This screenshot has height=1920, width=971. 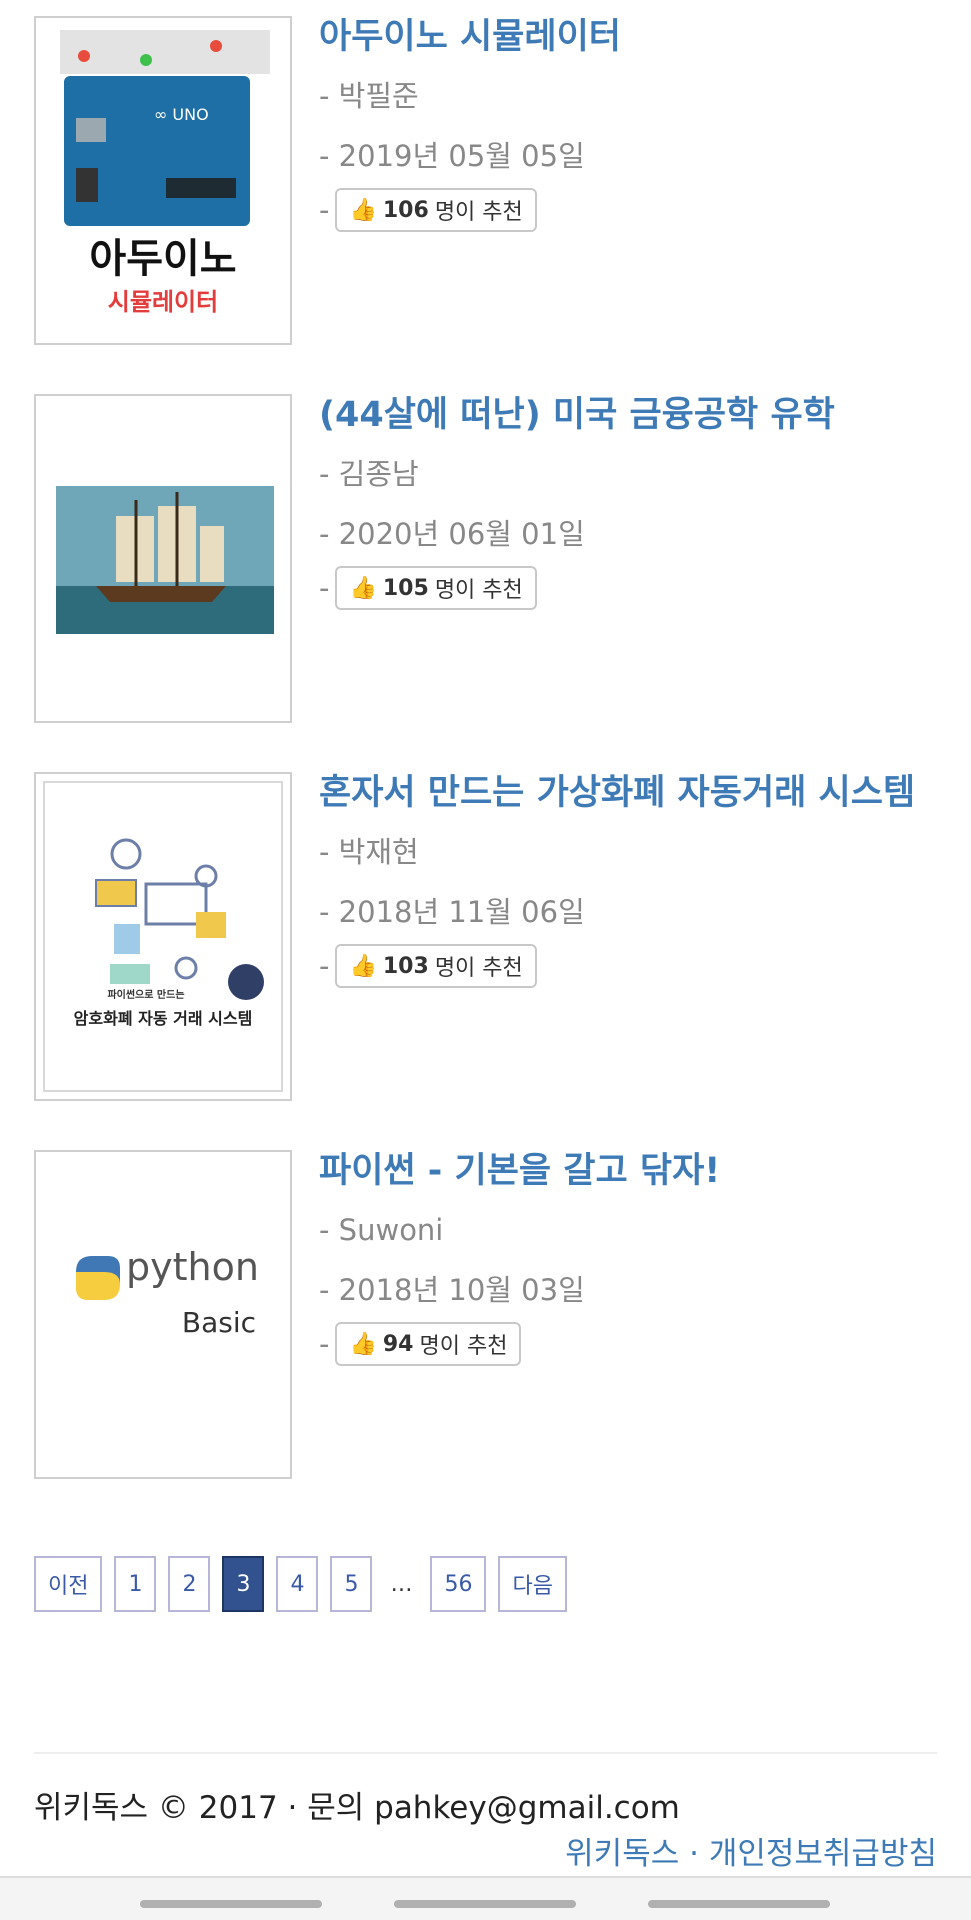 What do you see at coordinates (357, 1808) in the screenshot?
I see `footer-copyright: 위키독스 © 2017 · 문의 pahkey@gmail.com` at bounding box center [357, 1808].